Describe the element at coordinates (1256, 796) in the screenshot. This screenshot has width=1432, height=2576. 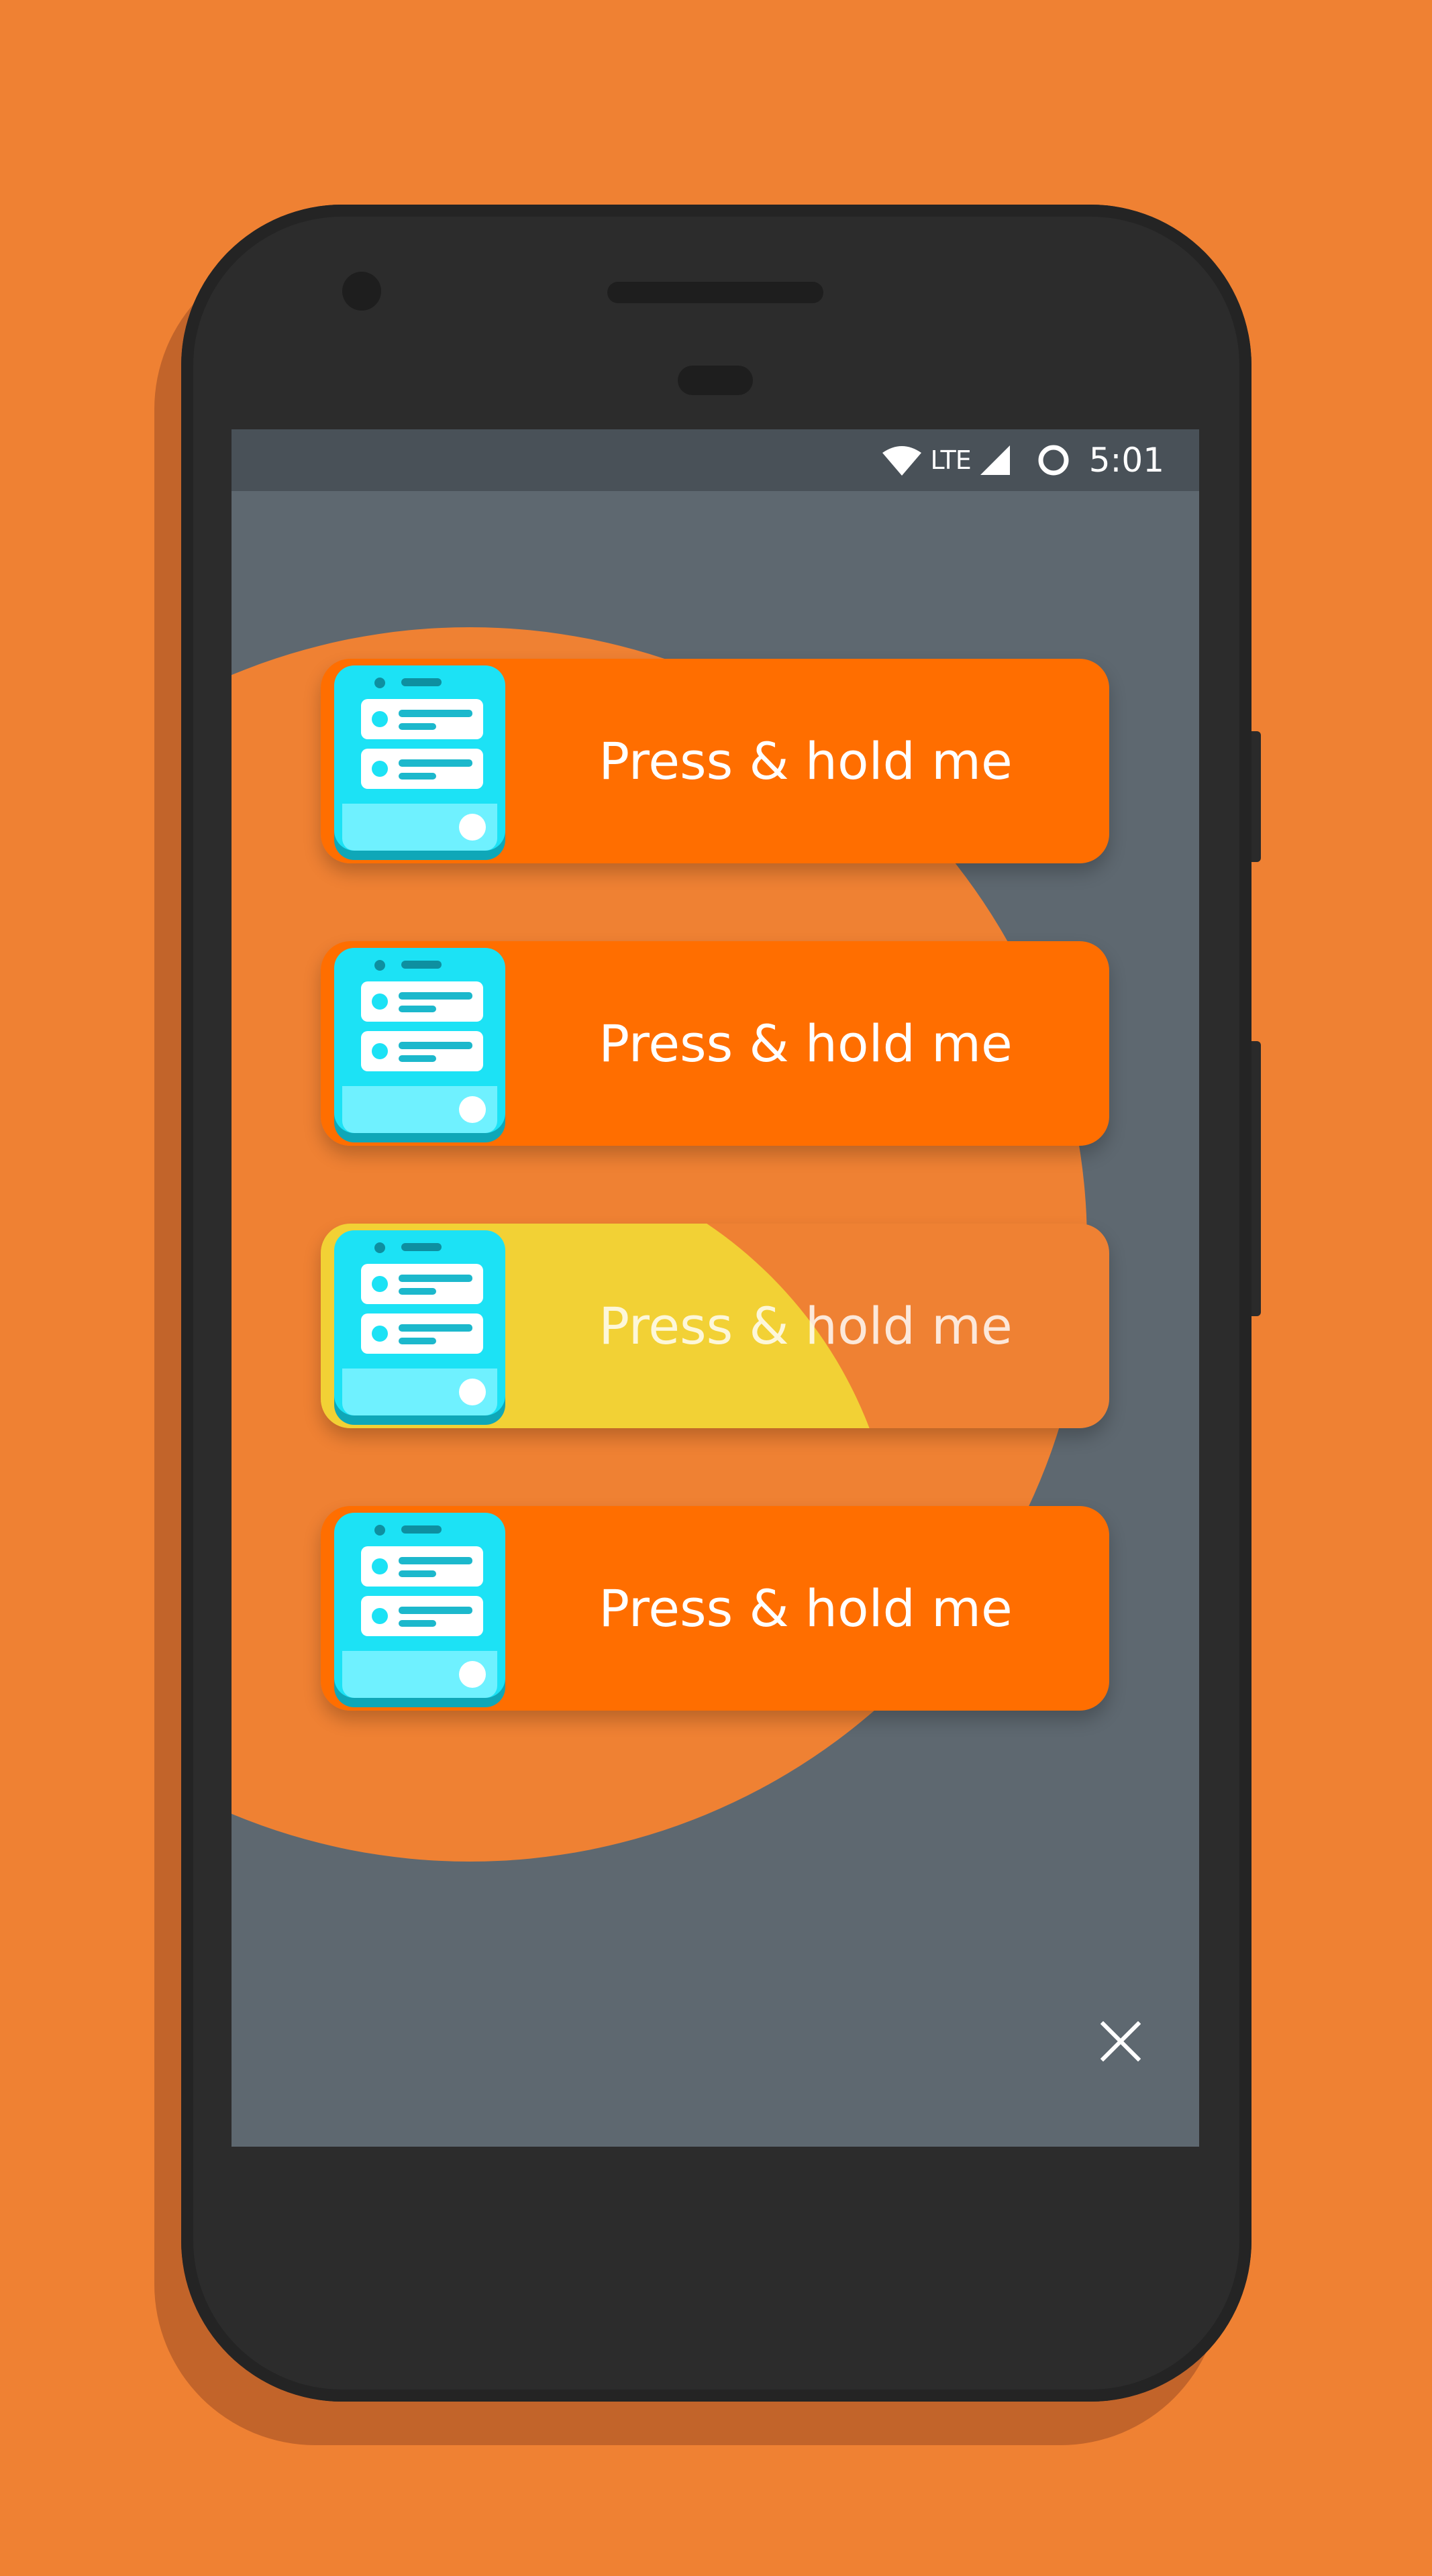
I see `power-button` at that location.